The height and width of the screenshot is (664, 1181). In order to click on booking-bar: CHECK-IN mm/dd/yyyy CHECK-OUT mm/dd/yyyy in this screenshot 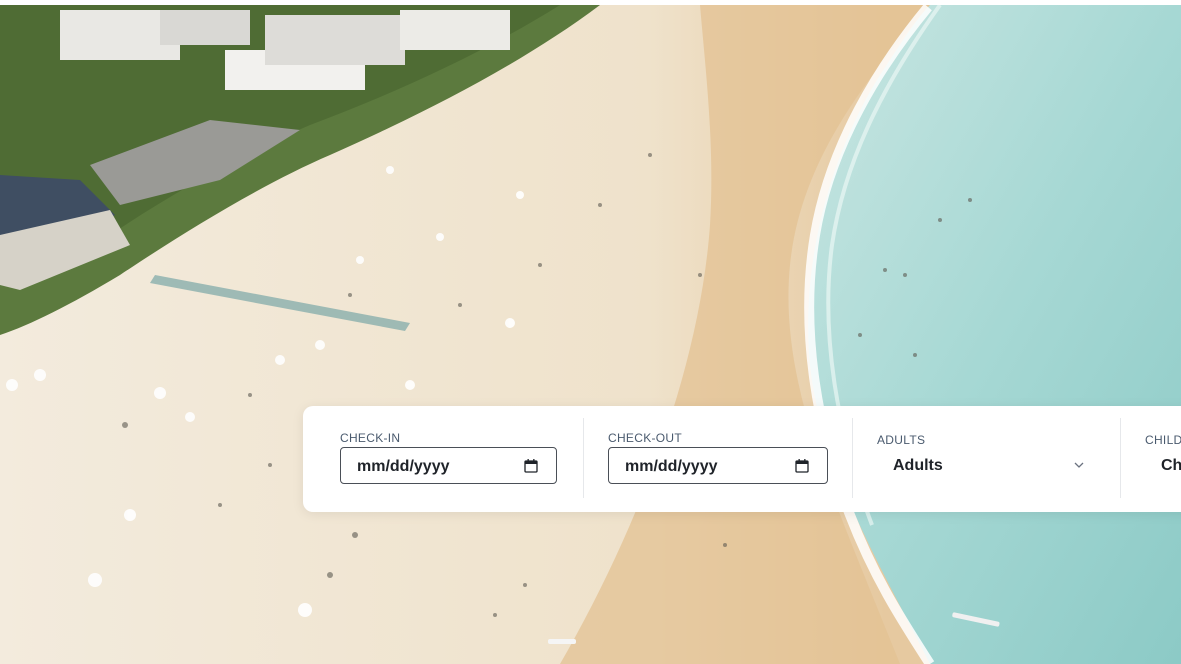, I will do `click(742, 459)`.